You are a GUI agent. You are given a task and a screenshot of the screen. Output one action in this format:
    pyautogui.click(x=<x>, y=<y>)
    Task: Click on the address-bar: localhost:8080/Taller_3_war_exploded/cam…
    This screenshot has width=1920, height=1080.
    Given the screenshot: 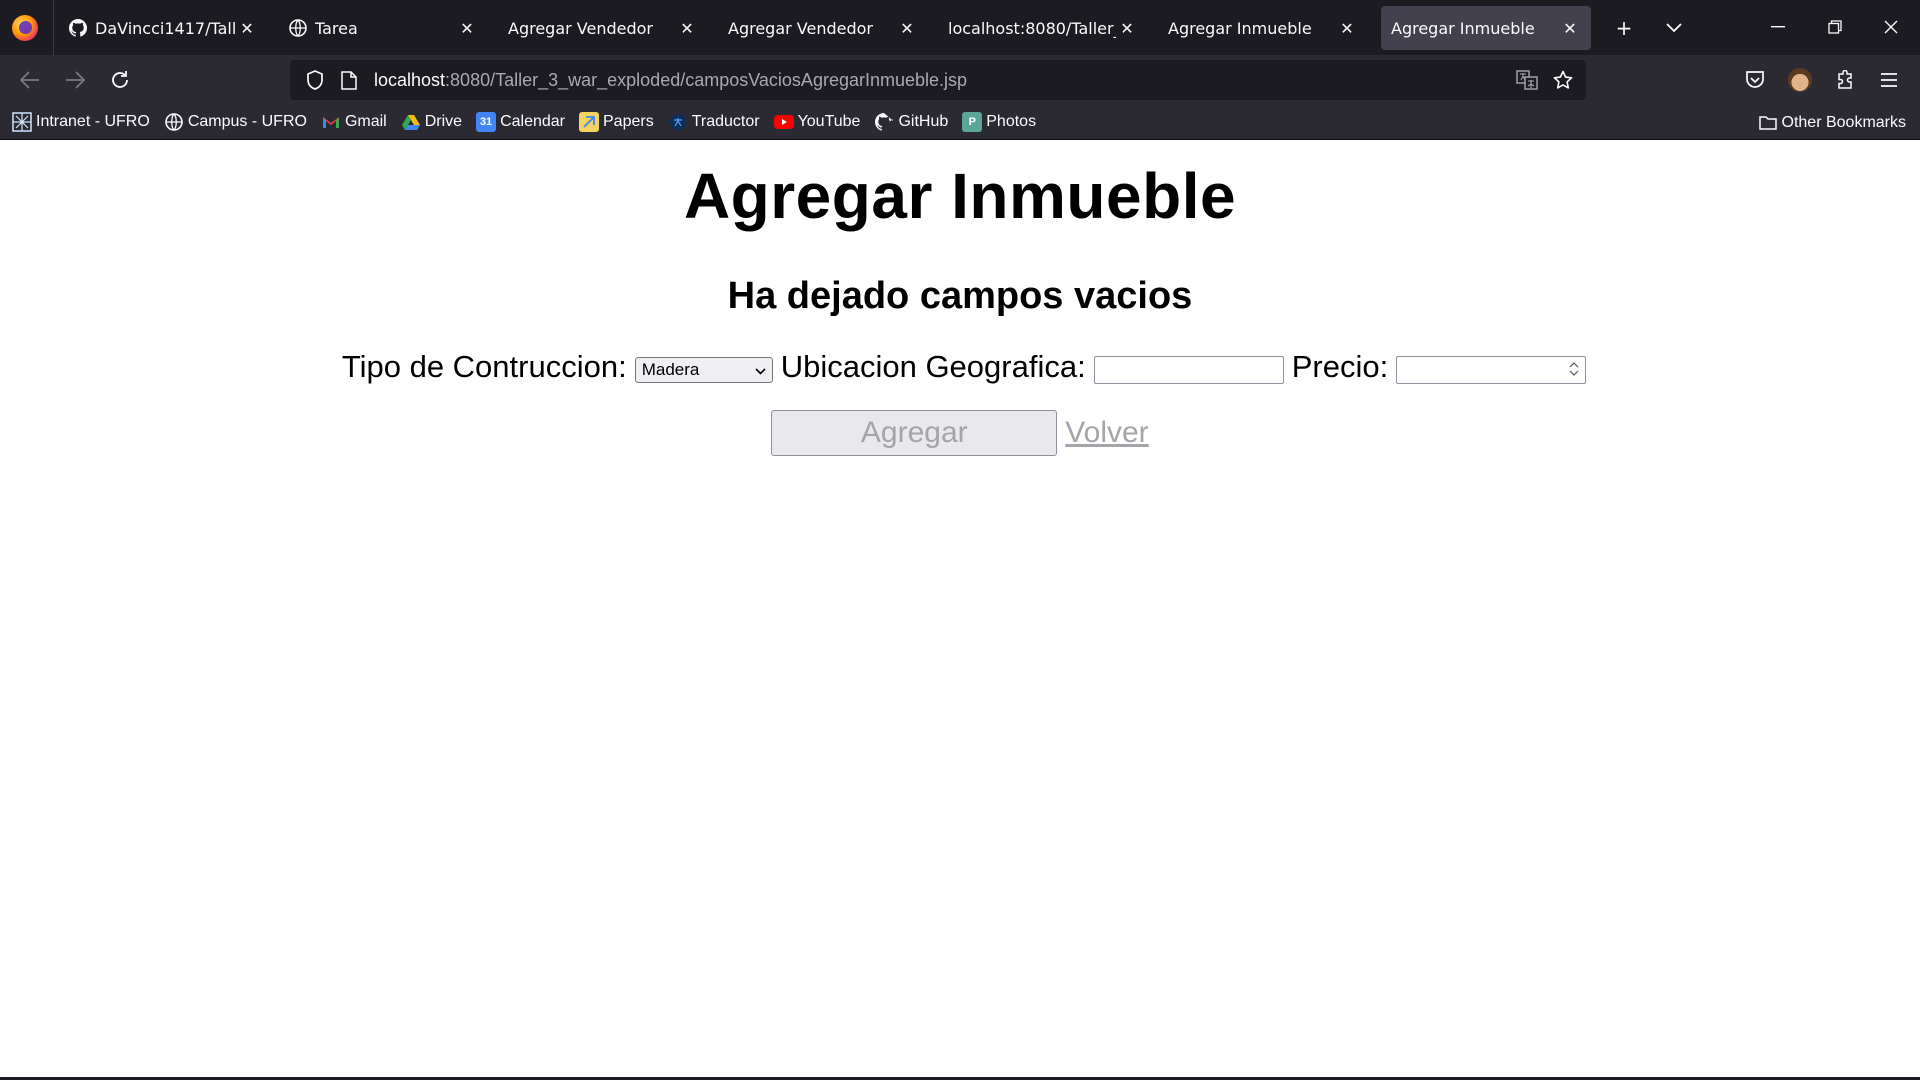 What is the action you would take?
    pyautogui.click(x=938, y=80)
    